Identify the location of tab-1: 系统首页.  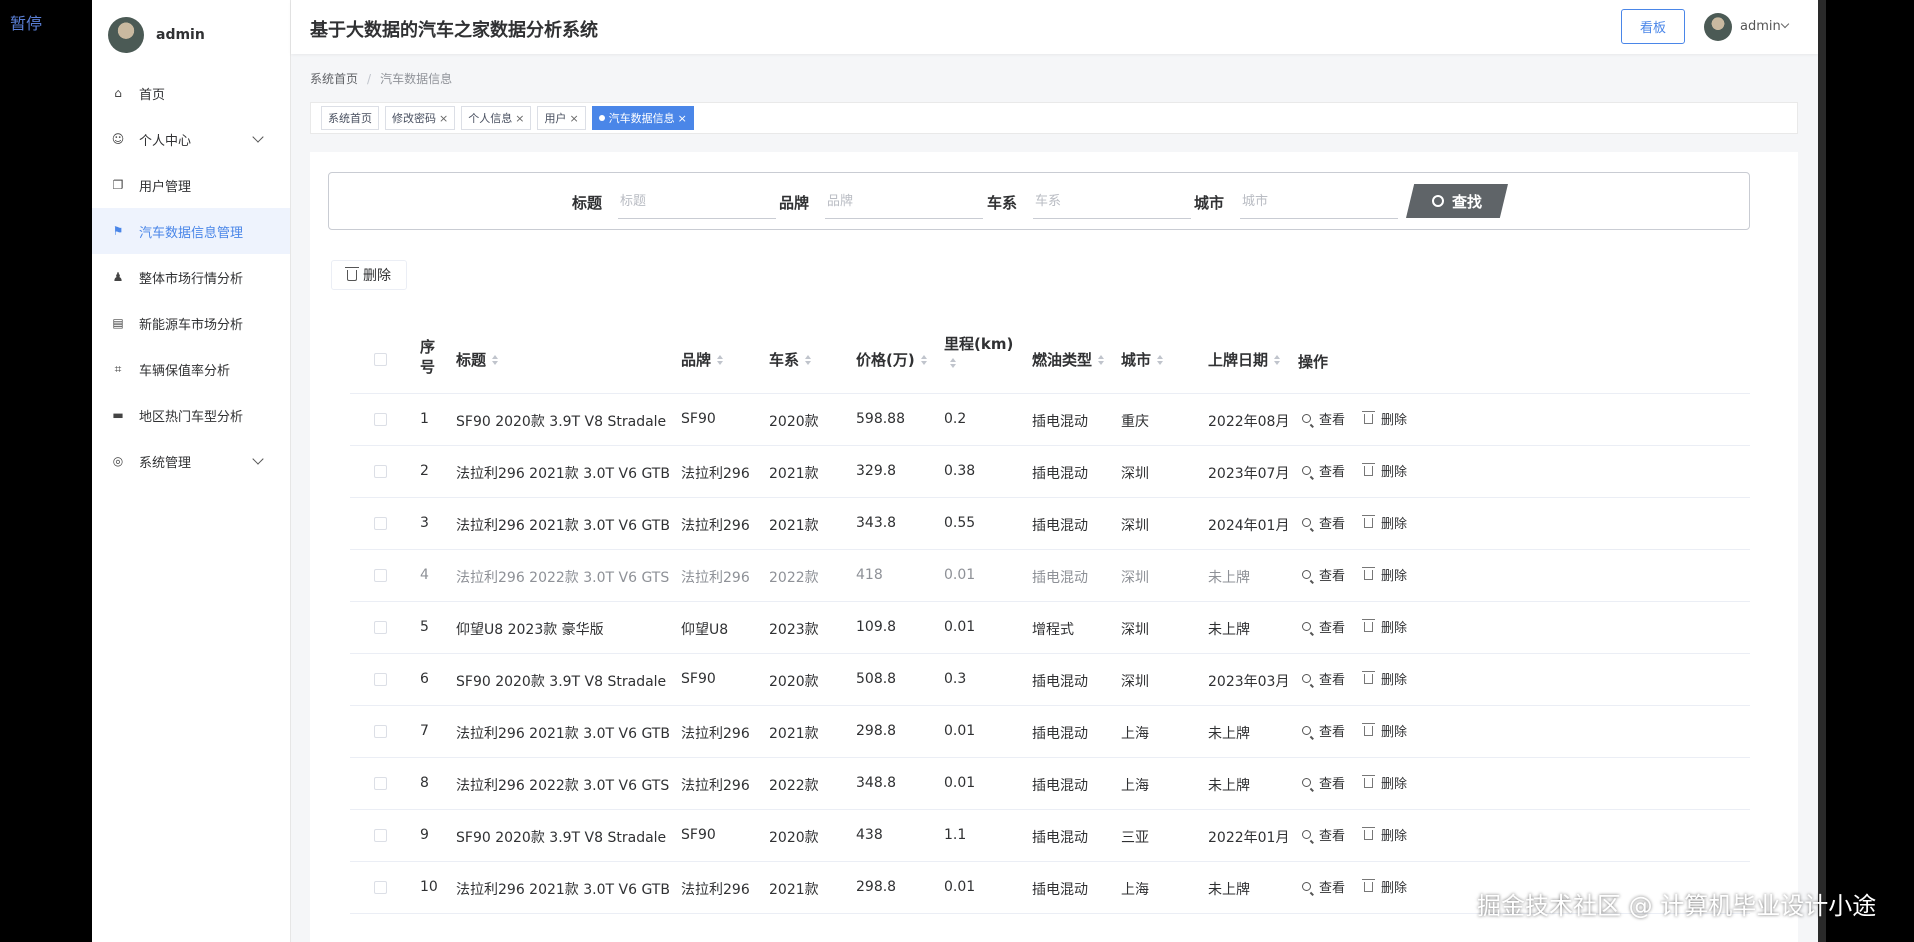
(350, 118).